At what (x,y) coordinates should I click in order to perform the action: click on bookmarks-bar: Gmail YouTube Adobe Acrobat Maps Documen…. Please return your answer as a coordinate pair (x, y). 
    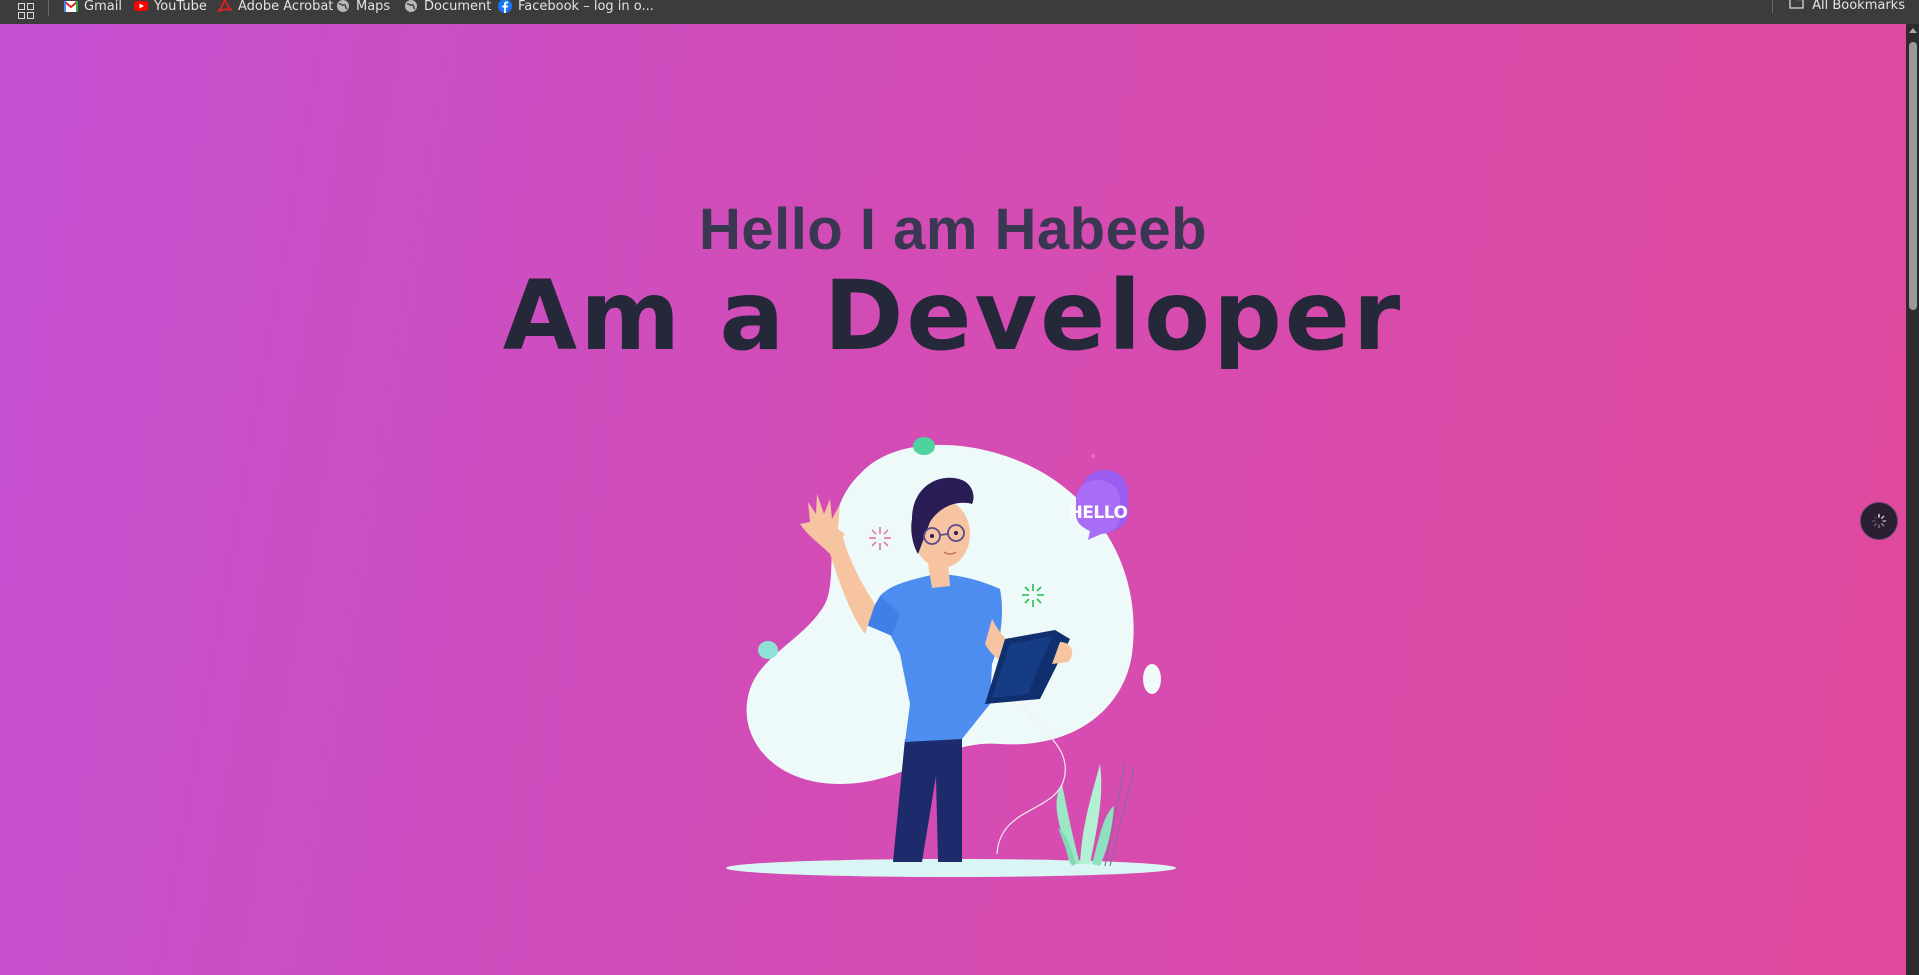
    Looking at the image, I should click on (959, 12).